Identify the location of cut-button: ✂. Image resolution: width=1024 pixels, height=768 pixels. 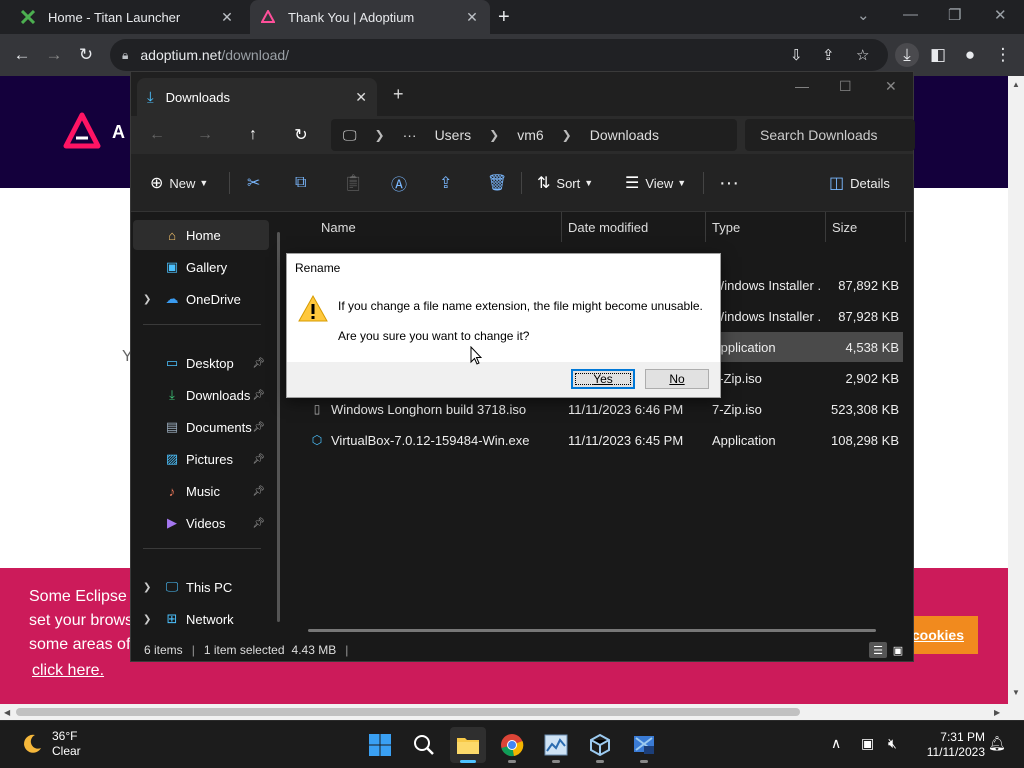
(256, 183).